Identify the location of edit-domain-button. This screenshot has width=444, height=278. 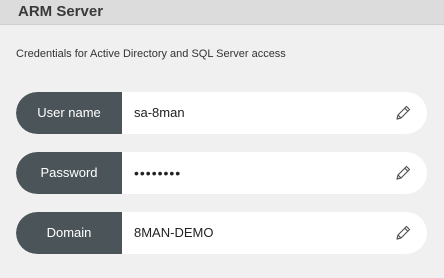
(403, 233).